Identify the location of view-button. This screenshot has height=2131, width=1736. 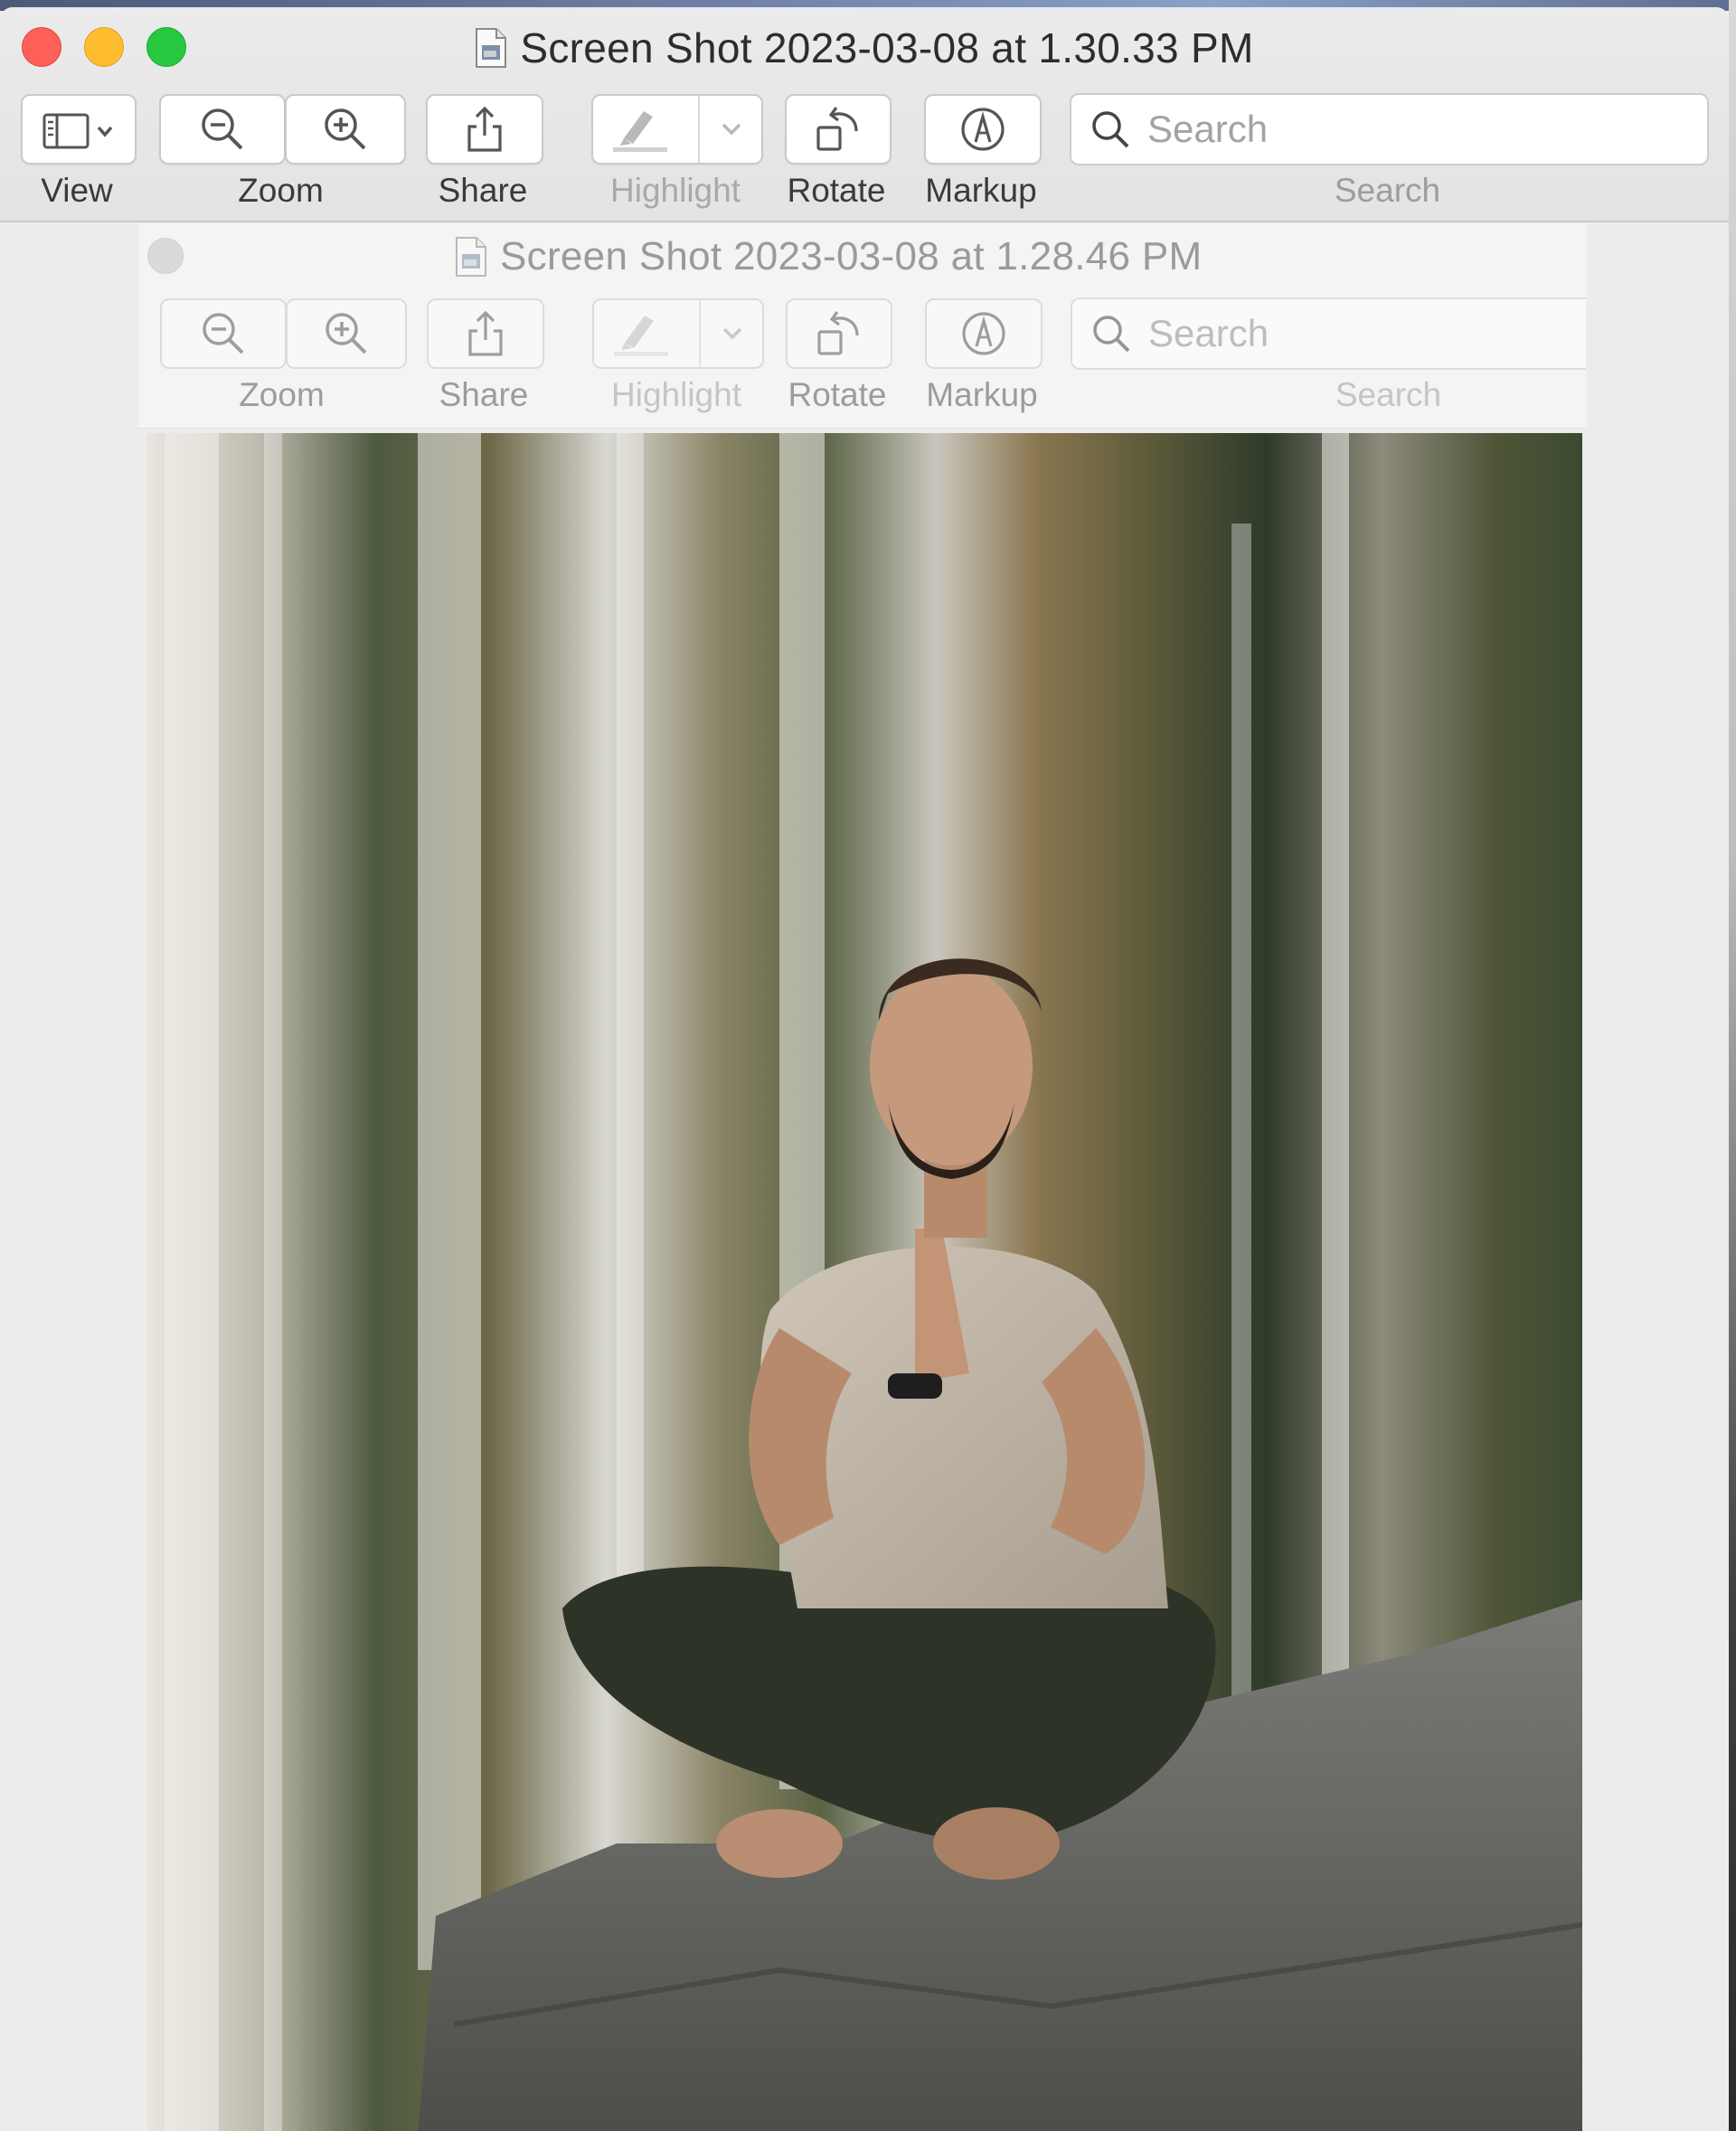
(79, 129).